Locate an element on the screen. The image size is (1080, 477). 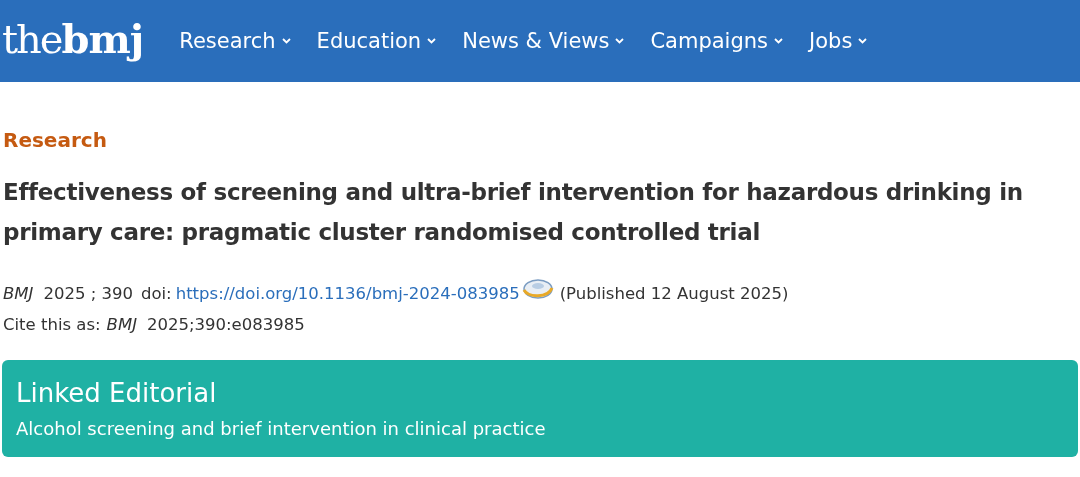
logo: bmj is located at coordinates (102, 38).